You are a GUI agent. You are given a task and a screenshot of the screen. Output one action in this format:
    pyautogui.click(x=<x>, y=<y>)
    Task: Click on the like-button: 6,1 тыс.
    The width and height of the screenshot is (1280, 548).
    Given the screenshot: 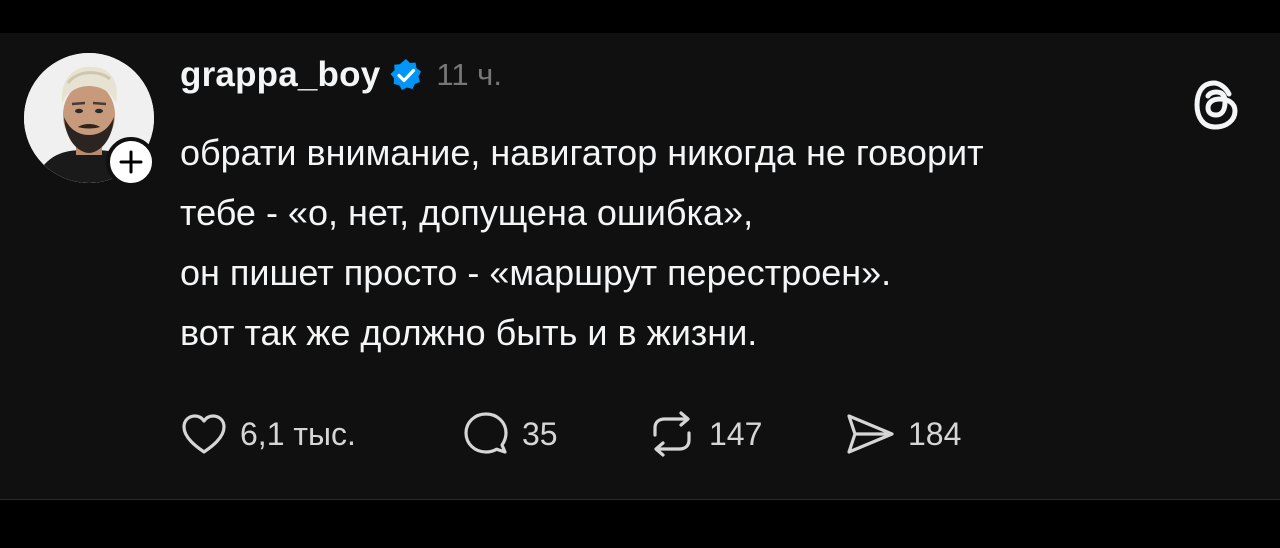 What is the action you would take?
    pyautogui.click(x=268, y=434)
    